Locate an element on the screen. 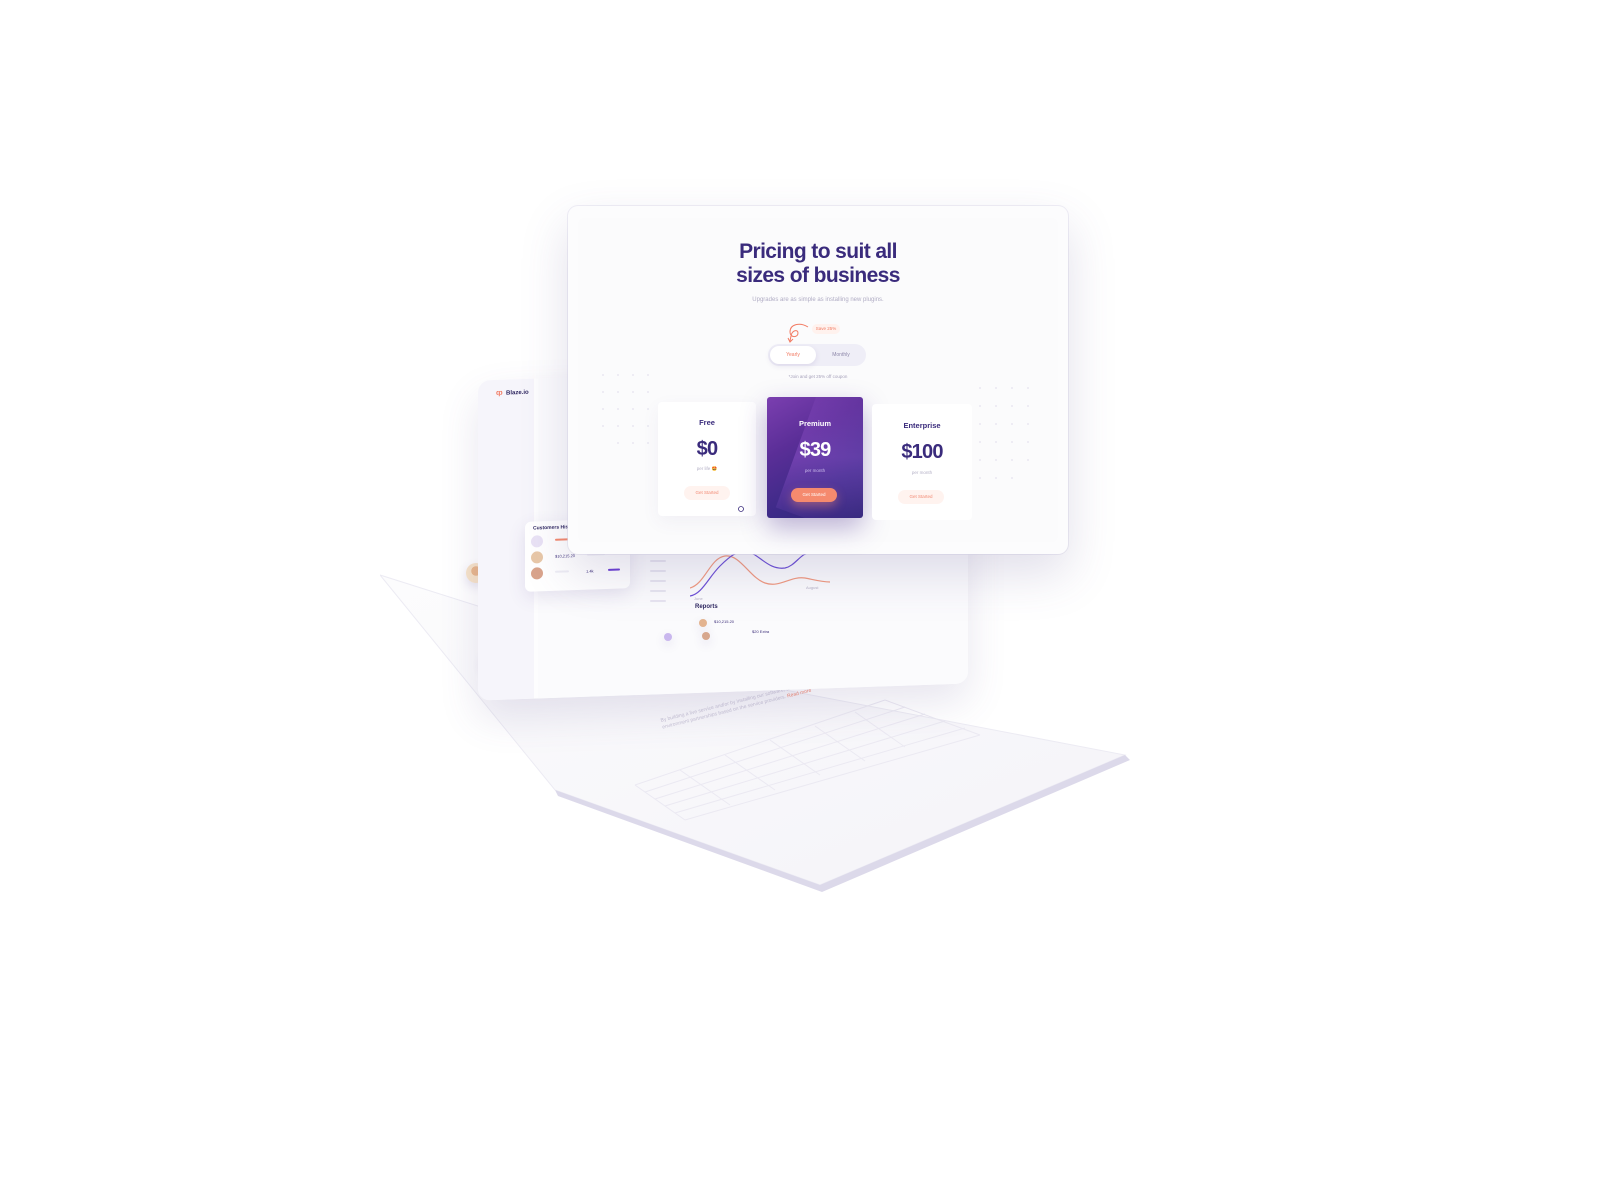 This screenshot has width=1600, height=1200. pricing-headline-line1: Pricing to suit all is located at coordinates (818, 251).